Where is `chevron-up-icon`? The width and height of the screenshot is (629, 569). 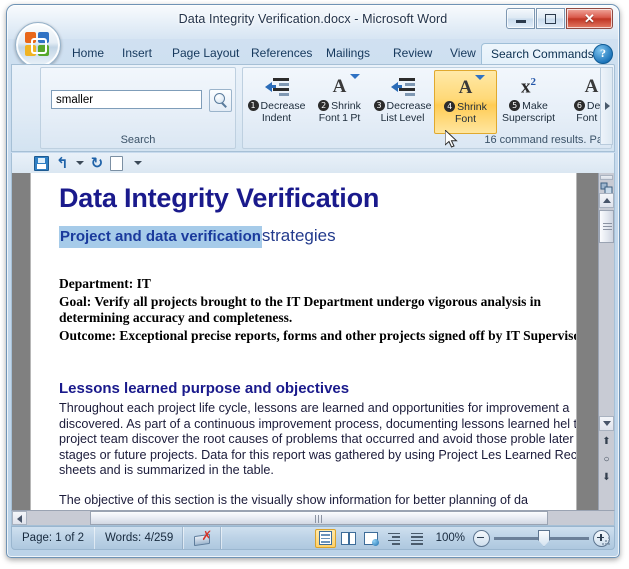 chevron-up-icon is located at coordinates (606, 200).